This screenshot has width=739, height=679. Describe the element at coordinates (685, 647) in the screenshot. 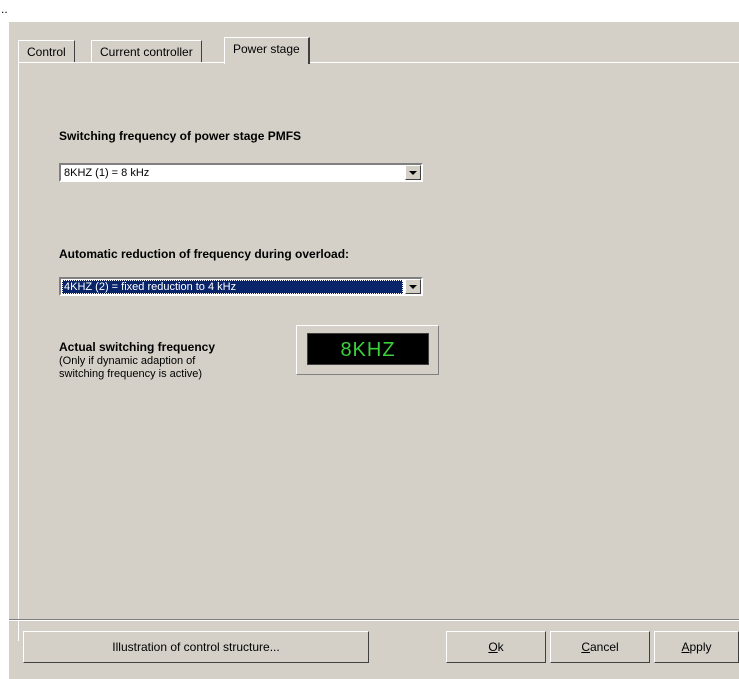

I see `apply-mnemonic: A` at that location.